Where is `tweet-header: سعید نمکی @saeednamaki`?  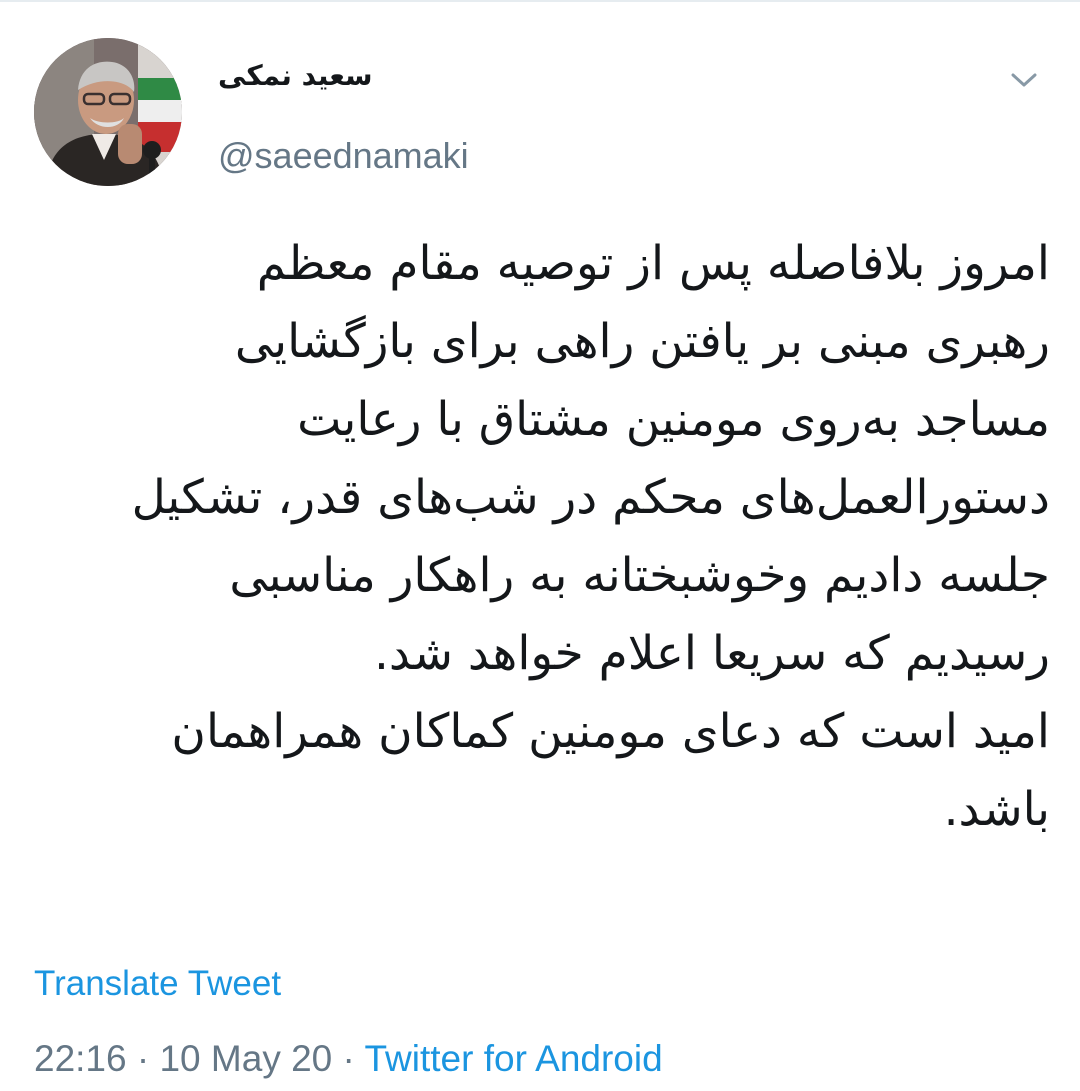
tweet-header: سعید نمکی @saeednamaki is located at coordinates (544, 113).